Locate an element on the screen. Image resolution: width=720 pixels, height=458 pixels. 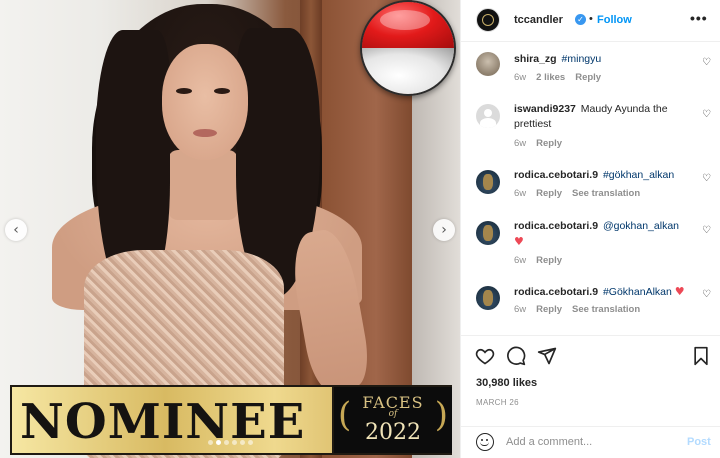
eye-right is located at coordinates (222, 91).